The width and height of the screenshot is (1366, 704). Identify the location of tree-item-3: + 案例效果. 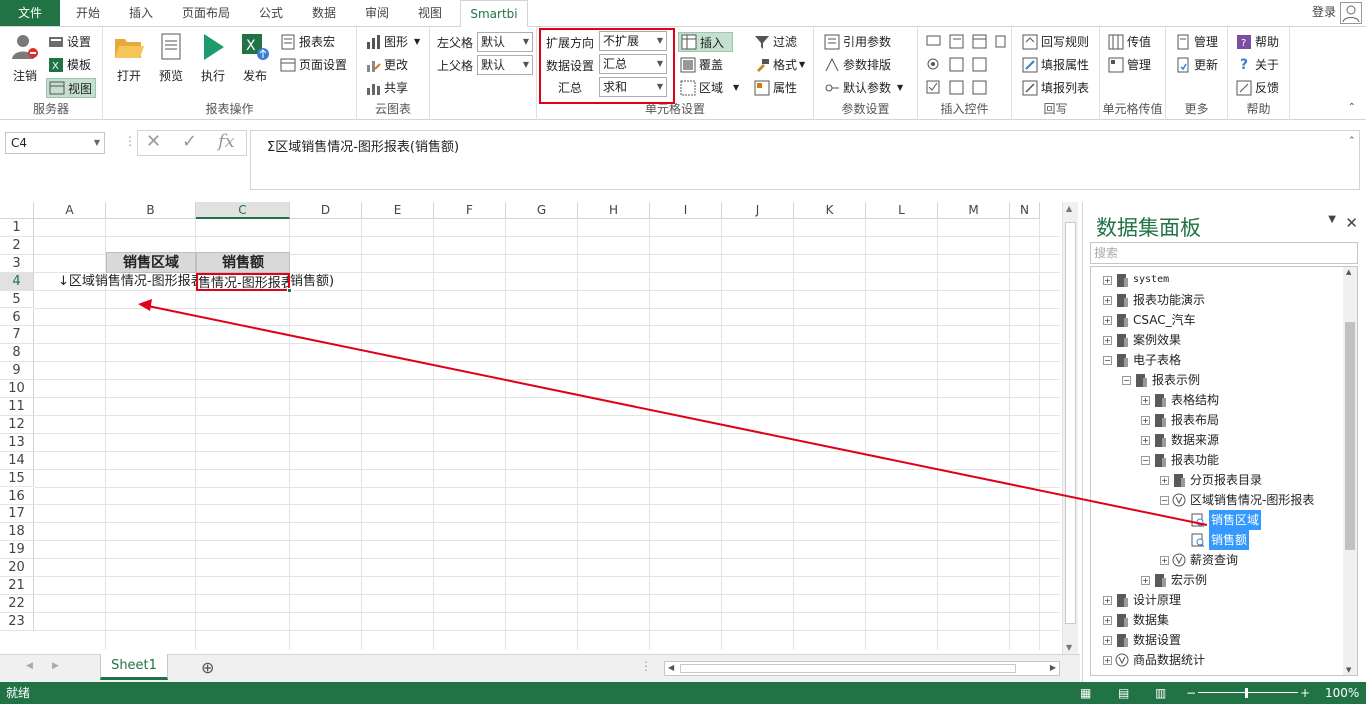
(1142, 340).